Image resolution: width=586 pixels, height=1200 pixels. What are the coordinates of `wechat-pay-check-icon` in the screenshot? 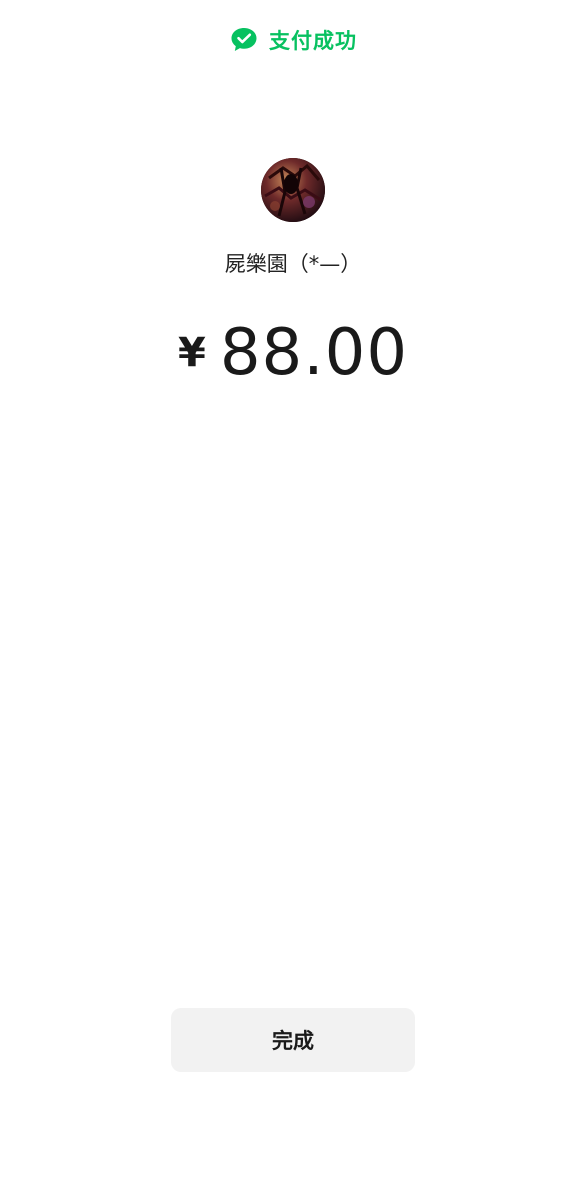 It's located at (244, 39).